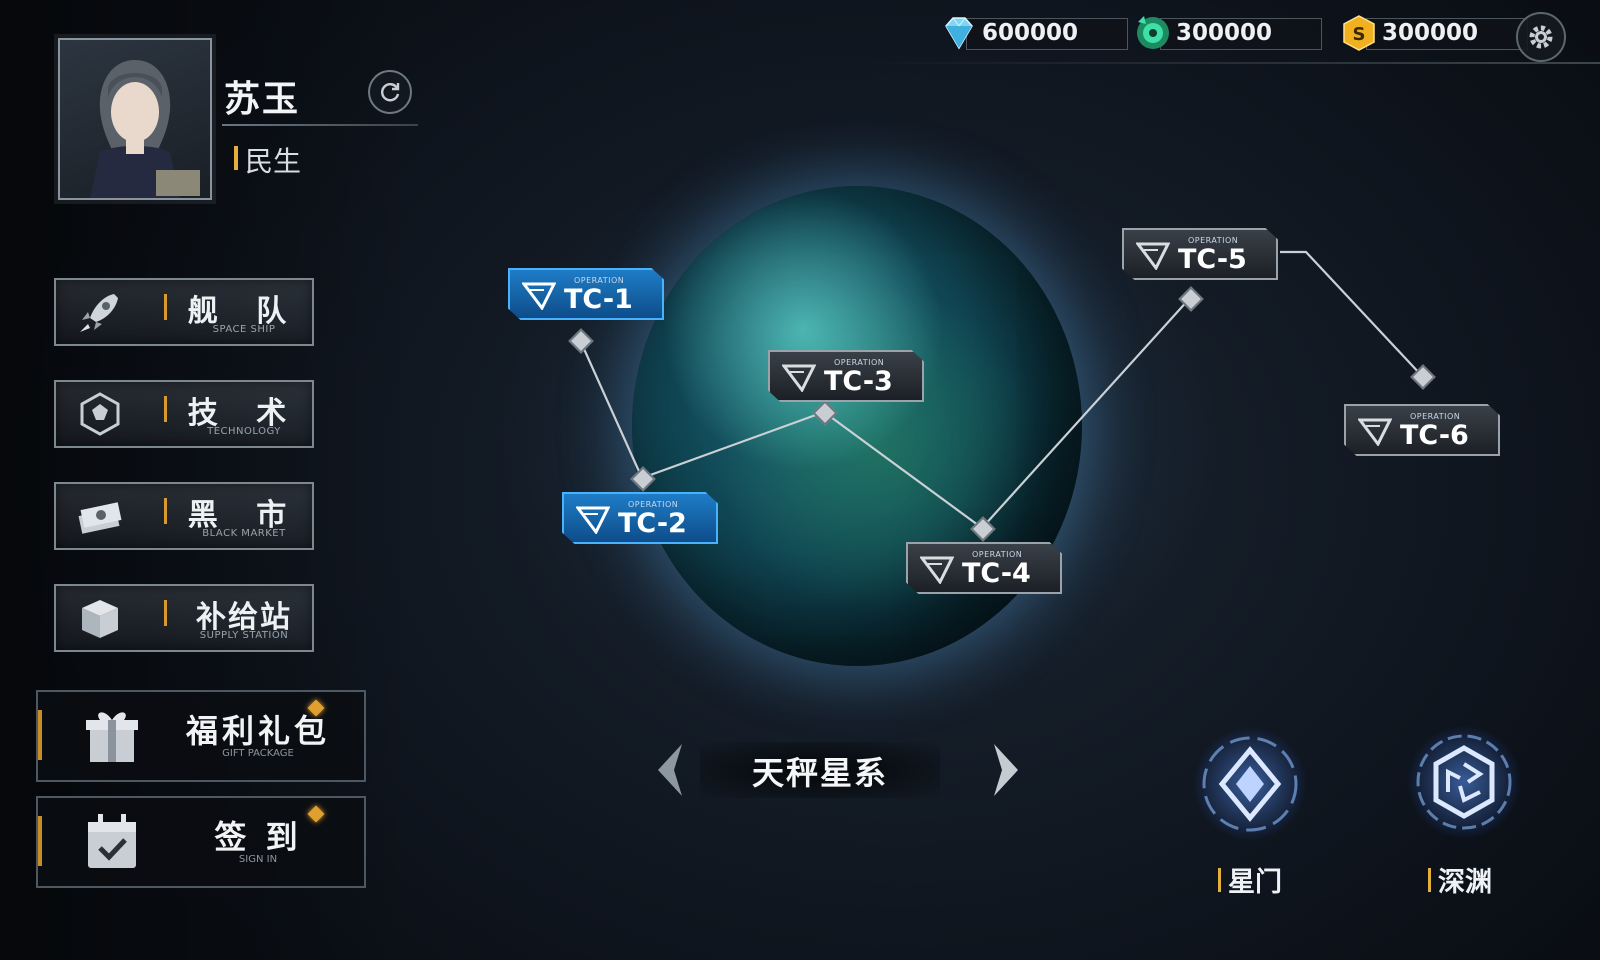 This screenshot has width=1600, height=960. What do you see at coordinates (1212, 259) in the screenshot?
I see `stage-tc-5-code: TC-5` at bounding box center [1212, 259].